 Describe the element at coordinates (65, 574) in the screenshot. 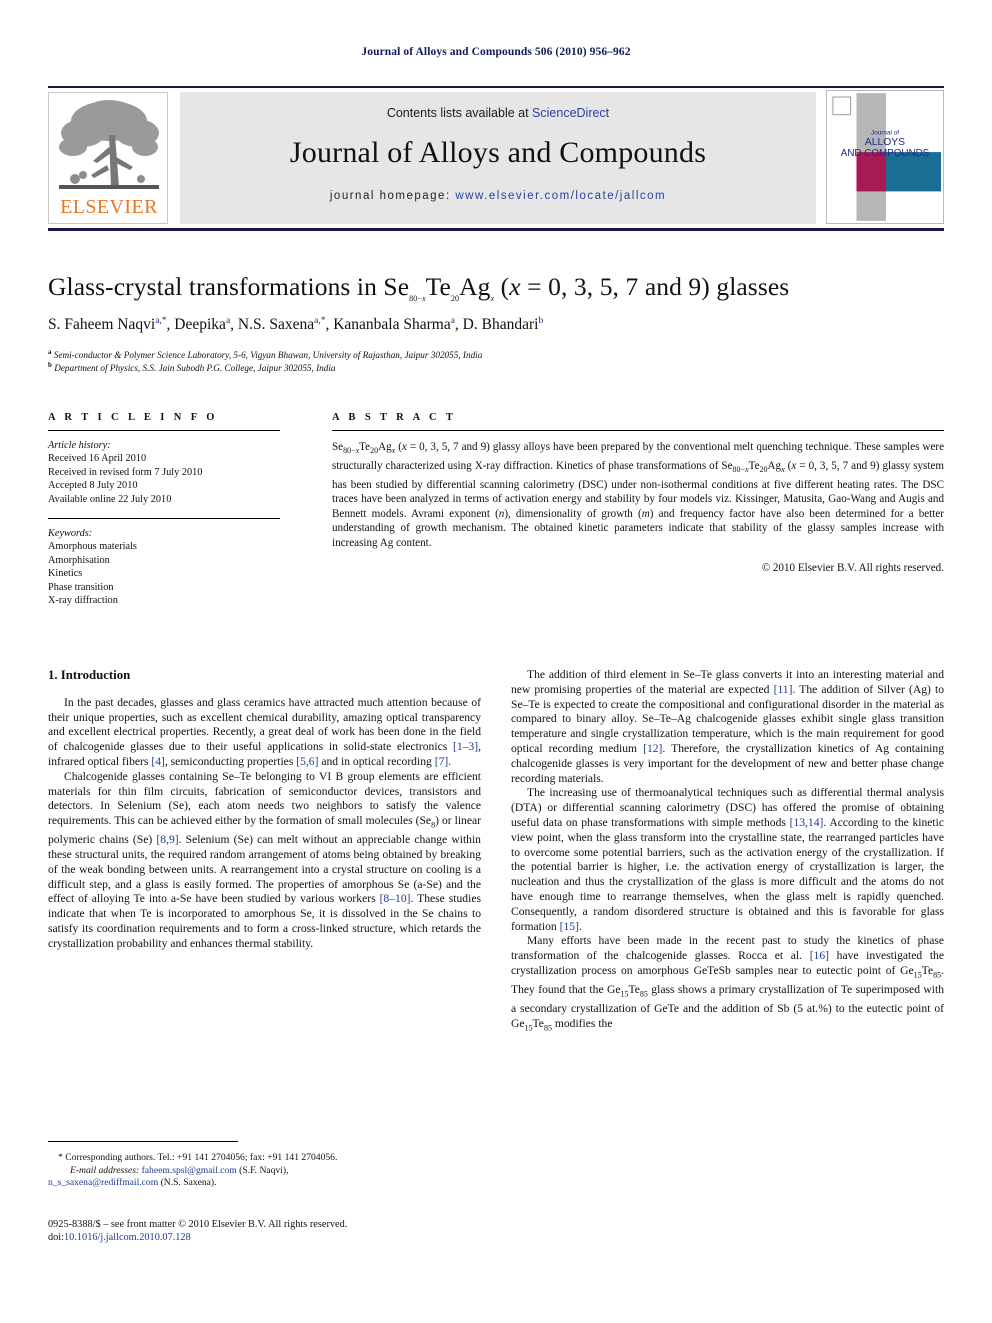

I see `keyword-item: Kinetics` at that location.